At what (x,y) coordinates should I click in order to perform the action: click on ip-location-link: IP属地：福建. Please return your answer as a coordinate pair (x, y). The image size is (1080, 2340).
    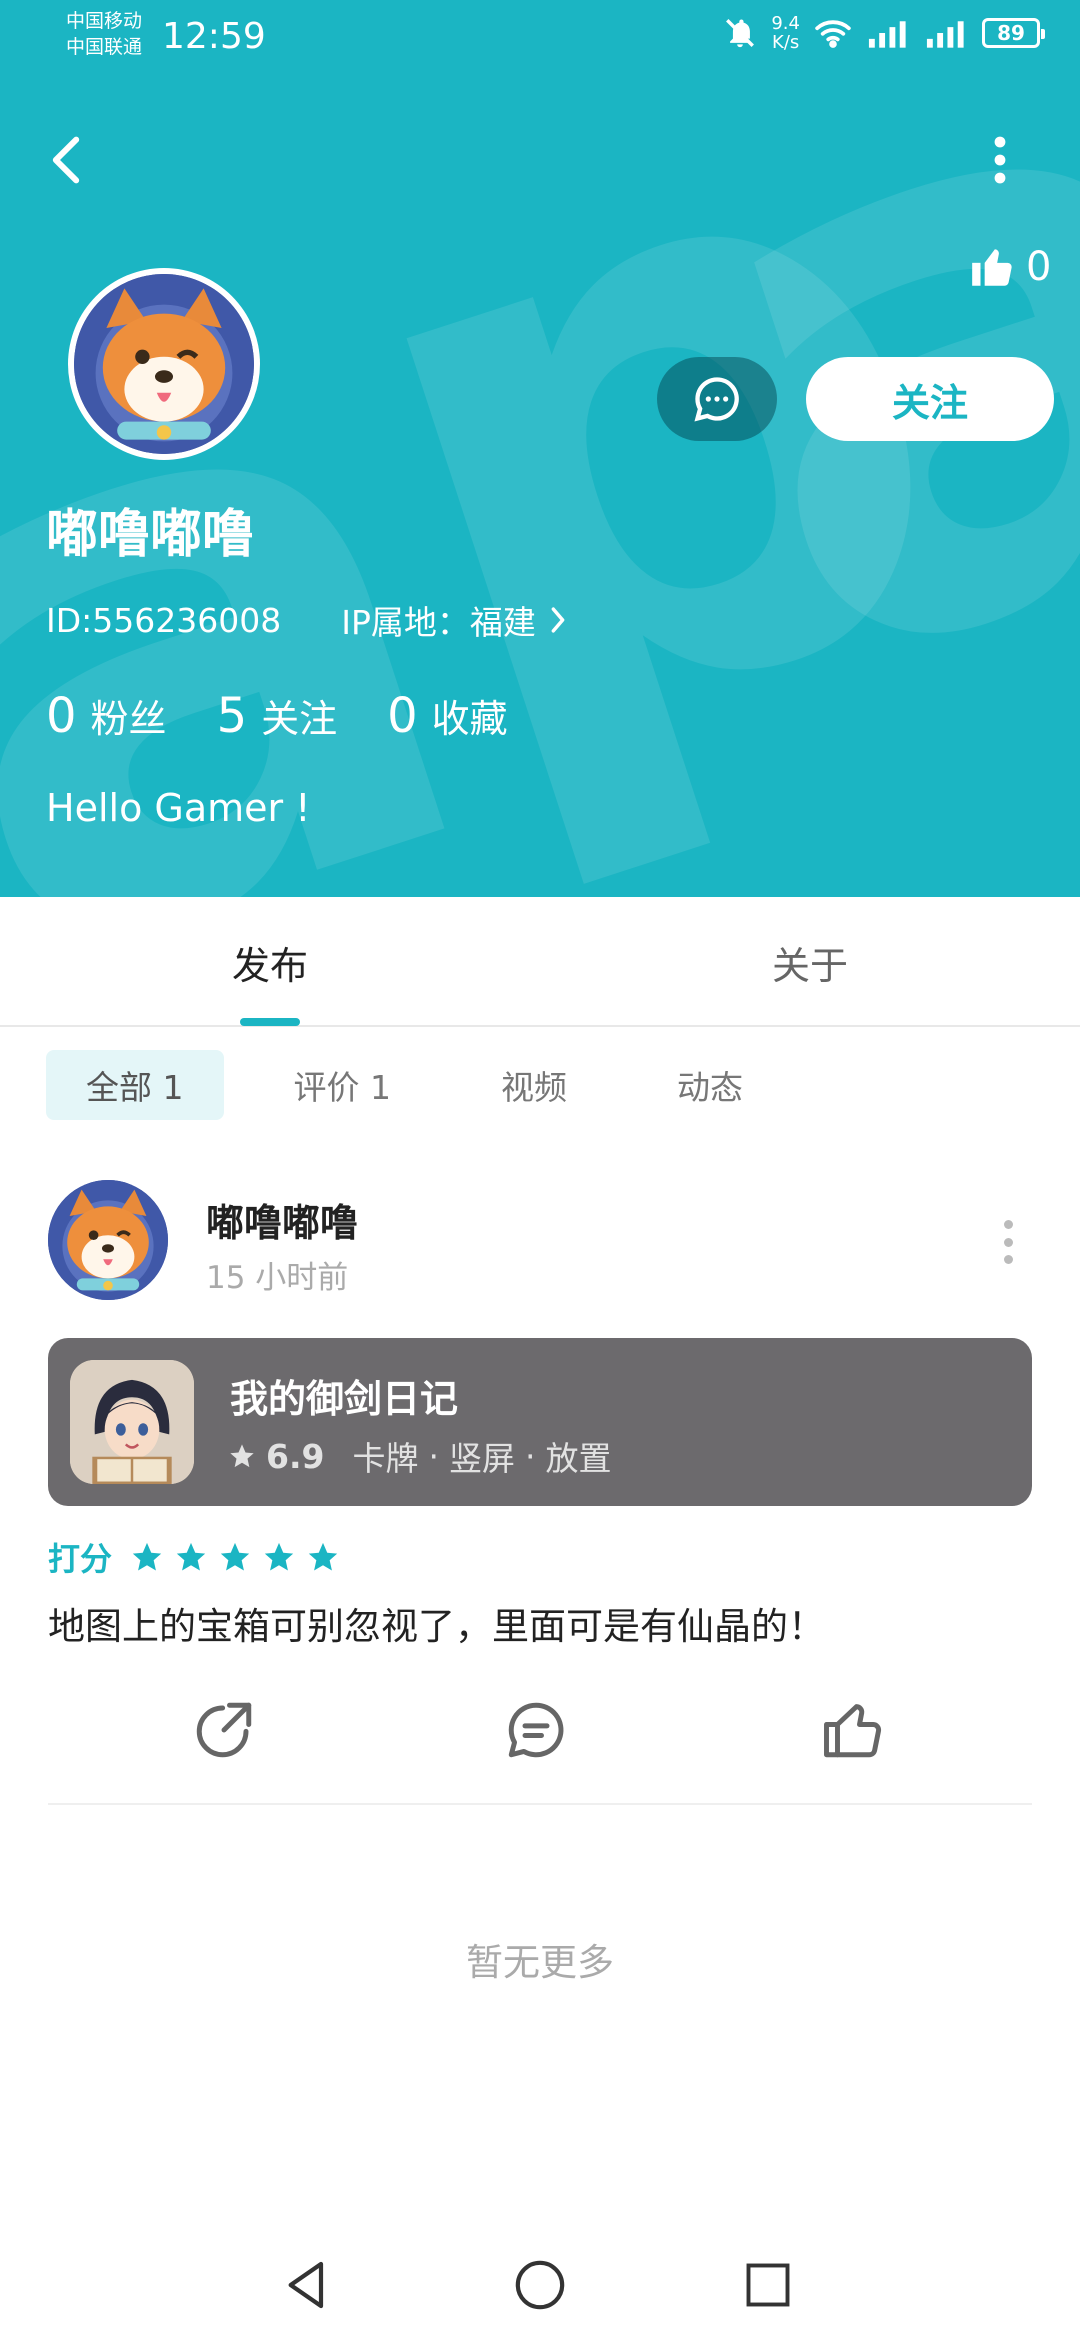
    Looking at the image, I should click on (453, 620).